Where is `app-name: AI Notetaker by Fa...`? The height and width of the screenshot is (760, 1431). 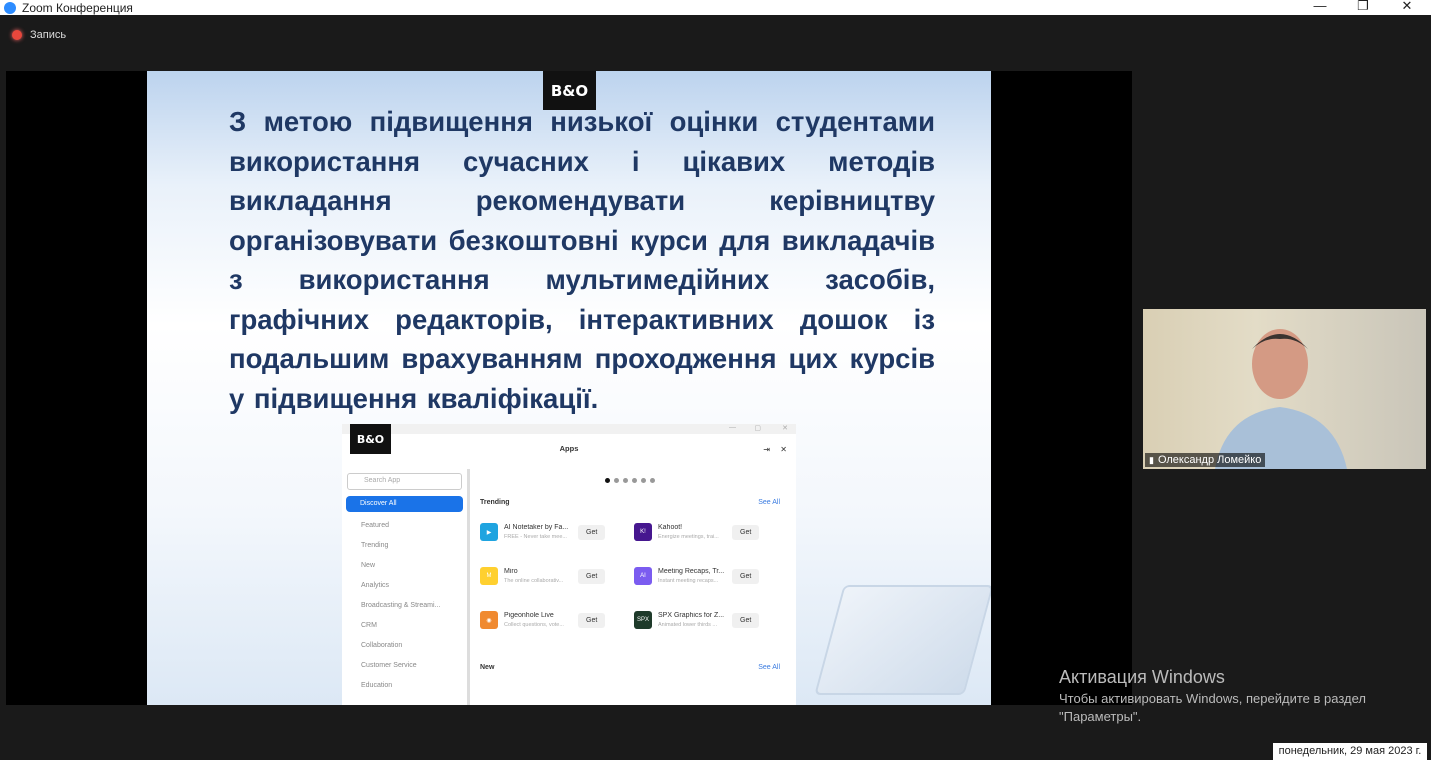
app-name: AI Notetaker by Fa... is located at coordinates (536, 527).